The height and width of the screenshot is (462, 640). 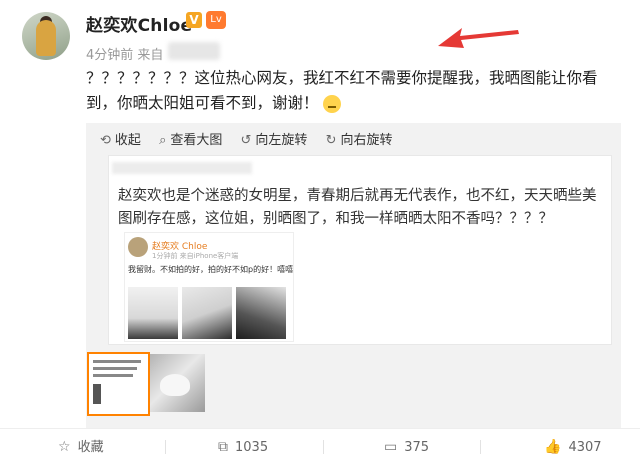 I want to click on eye-roll-emoji-icon, so click(x=332, y=103).